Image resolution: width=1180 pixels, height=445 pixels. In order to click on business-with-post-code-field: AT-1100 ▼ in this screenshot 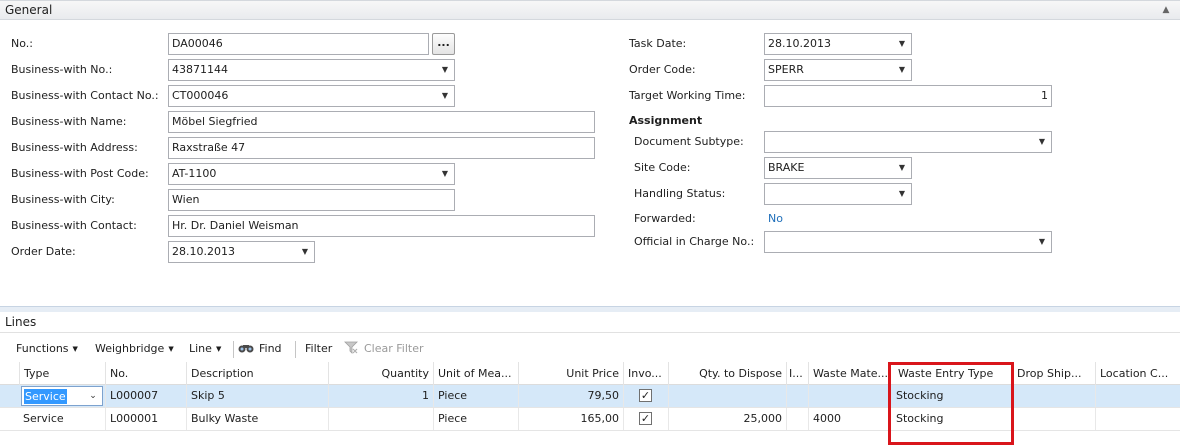, I will do `click(311, 174)`.